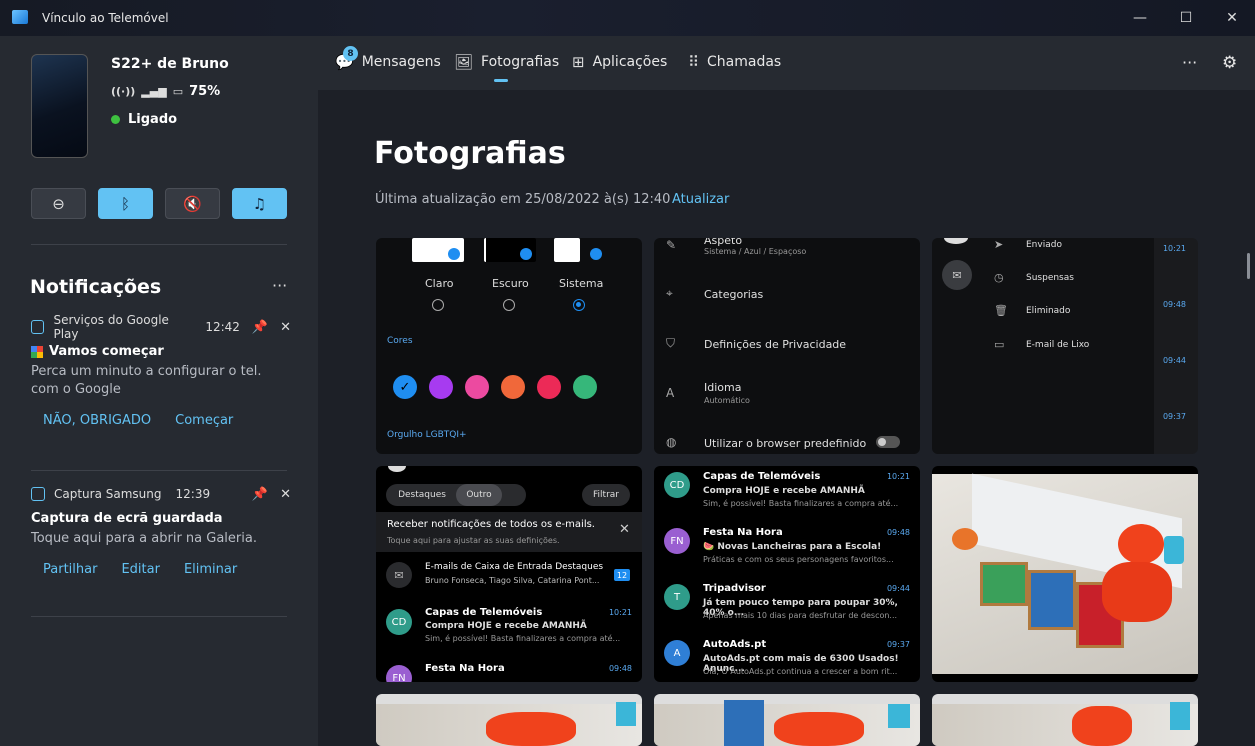  Describe the element at coordinates (1186, 18) in the screenshot. I see `maximize-button: ☐` at that location.